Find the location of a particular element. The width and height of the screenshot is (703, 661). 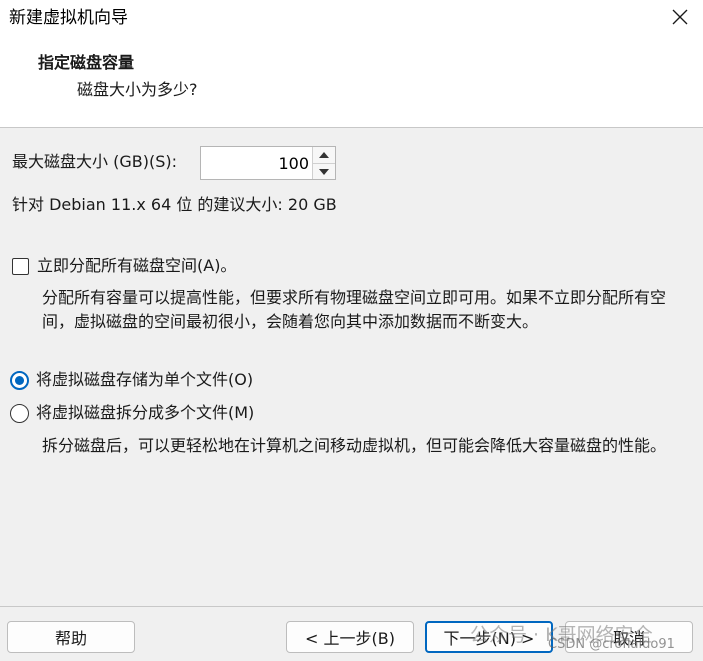

stepper-buttons is located at coordinates (323, 163).